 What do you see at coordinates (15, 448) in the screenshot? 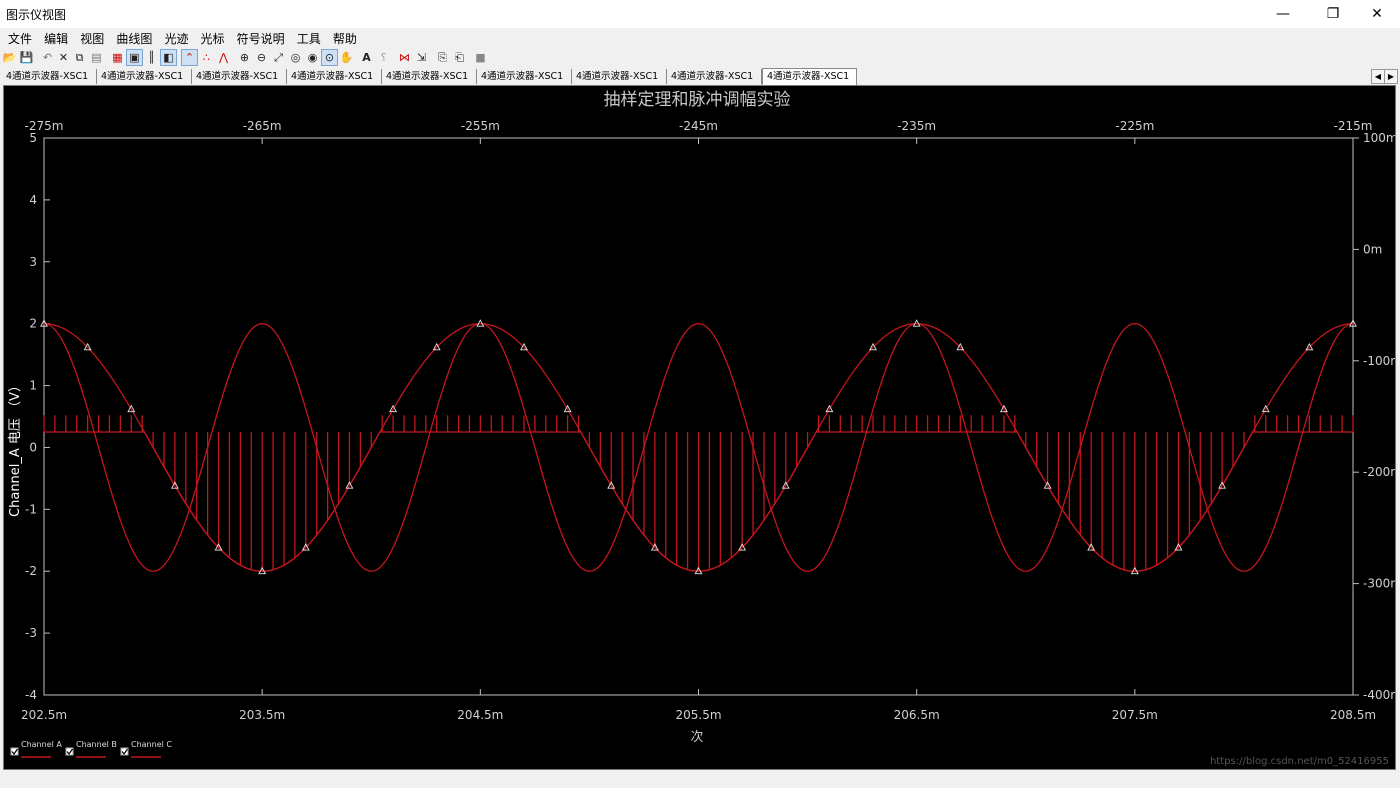
I see `y-axis-label: Channel_A 电压 （V）` at bounding box center [15, 448].